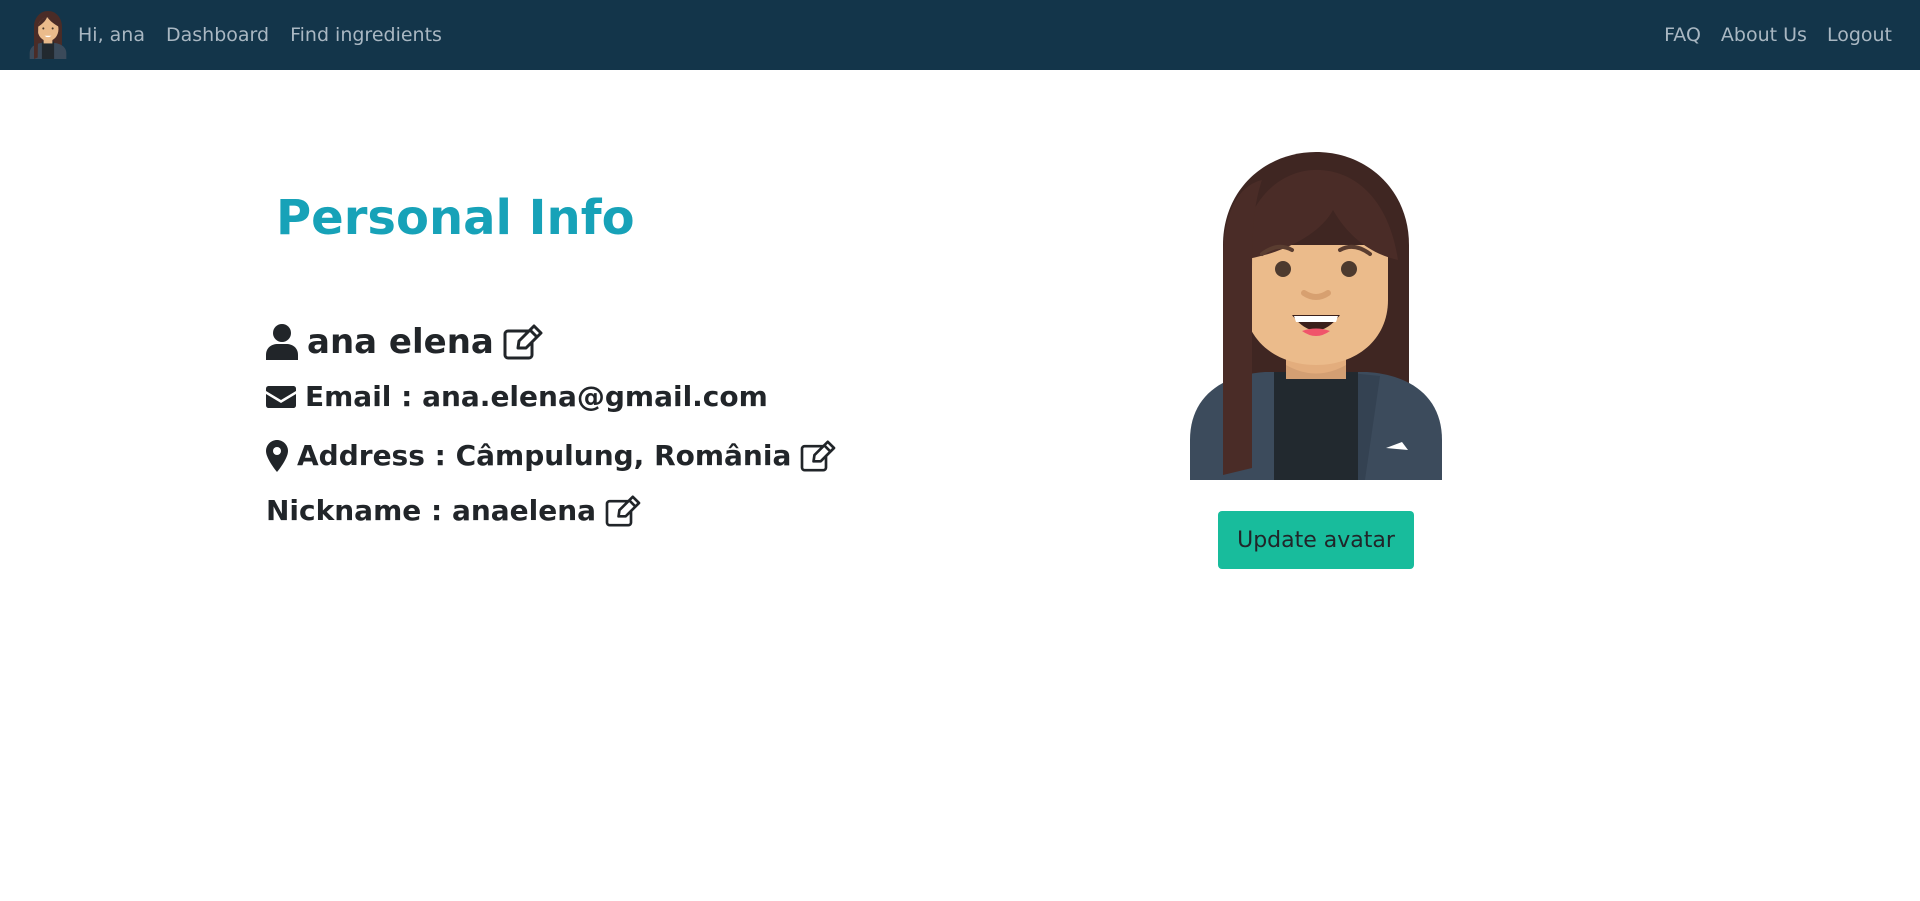 The height and width of the screenshot is (901, 1920). Describe the element at coordinates (1316, 540) in the screenshot. I see `update-avatar-button: Update avatar` at that location.